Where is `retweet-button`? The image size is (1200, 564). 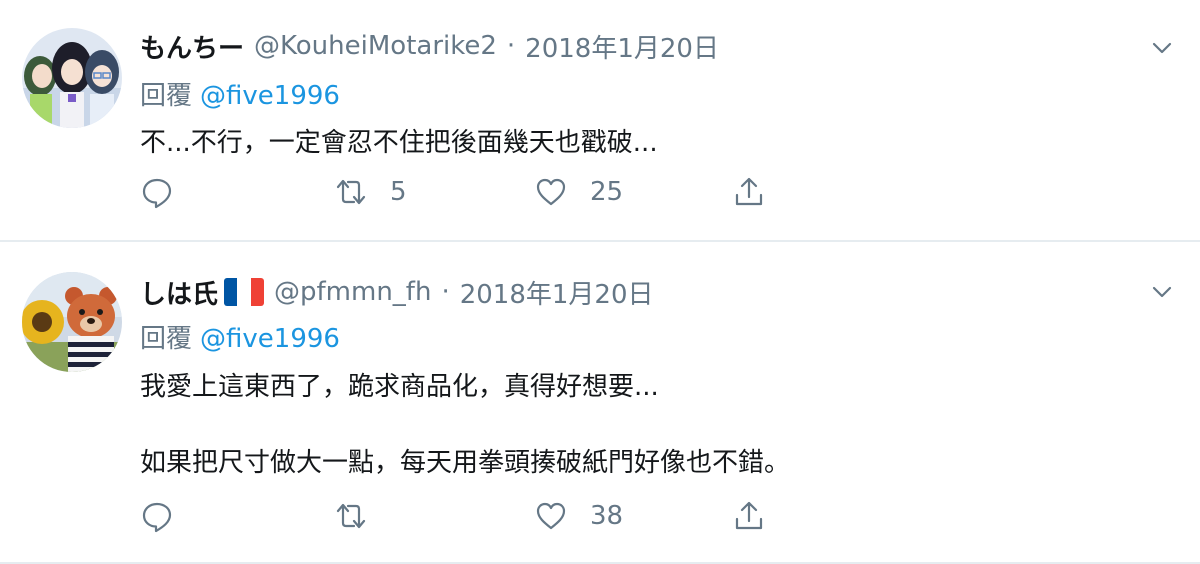 retweet-button is located at coordinates (362, 516).